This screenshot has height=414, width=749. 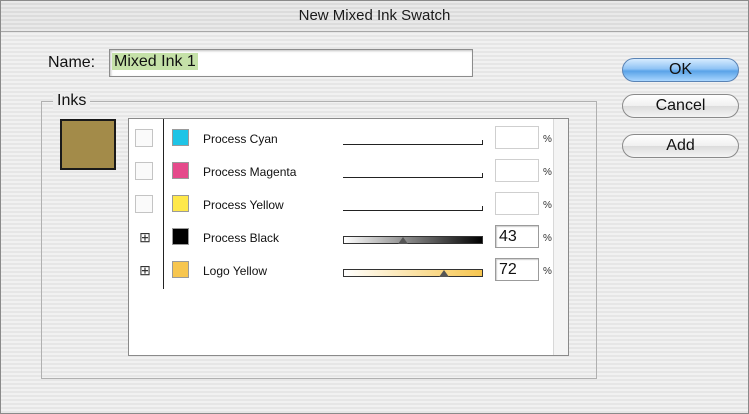 What do you see at coordinates (155, 61) in the screenshot?
I see `name-input-value: Mixed Ink 1` at bounding box center [155, 61].